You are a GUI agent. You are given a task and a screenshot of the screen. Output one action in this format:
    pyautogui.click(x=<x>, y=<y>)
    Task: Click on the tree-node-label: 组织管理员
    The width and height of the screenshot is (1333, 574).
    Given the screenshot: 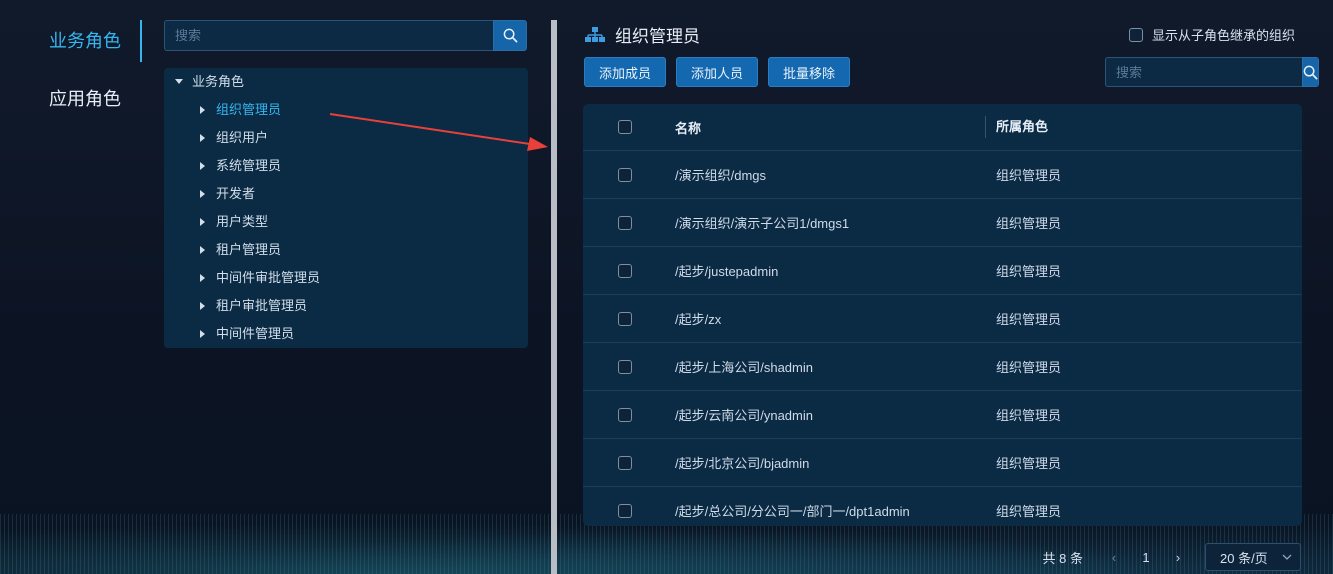 What is the action you would take?
    pyautogui.click(x=249, y=109)
    